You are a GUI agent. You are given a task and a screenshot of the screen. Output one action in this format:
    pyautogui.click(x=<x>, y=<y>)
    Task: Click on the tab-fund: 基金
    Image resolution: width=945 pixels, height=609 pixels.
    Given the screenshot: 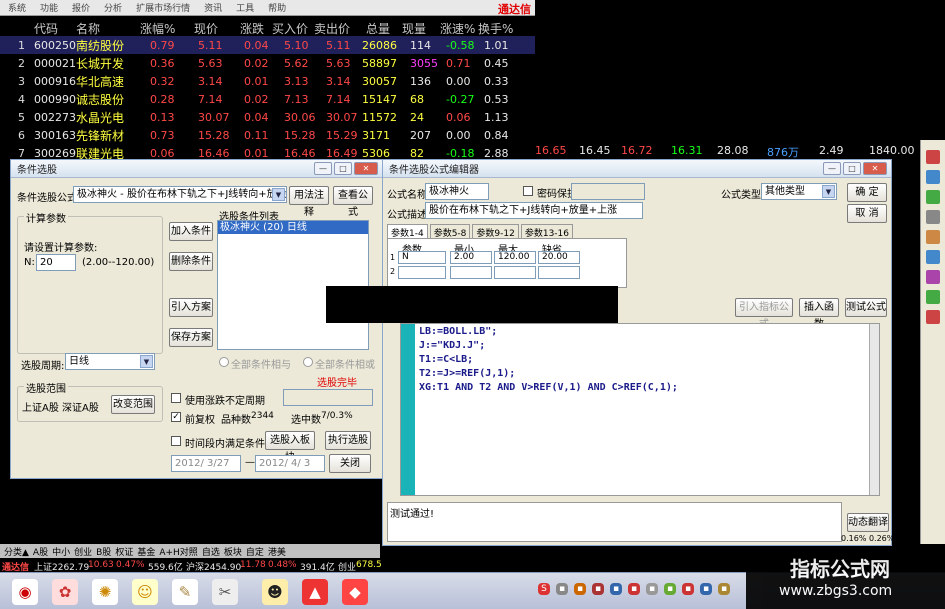 What is the action you would take?
    pyautogui.click(x=146, y=551)
    